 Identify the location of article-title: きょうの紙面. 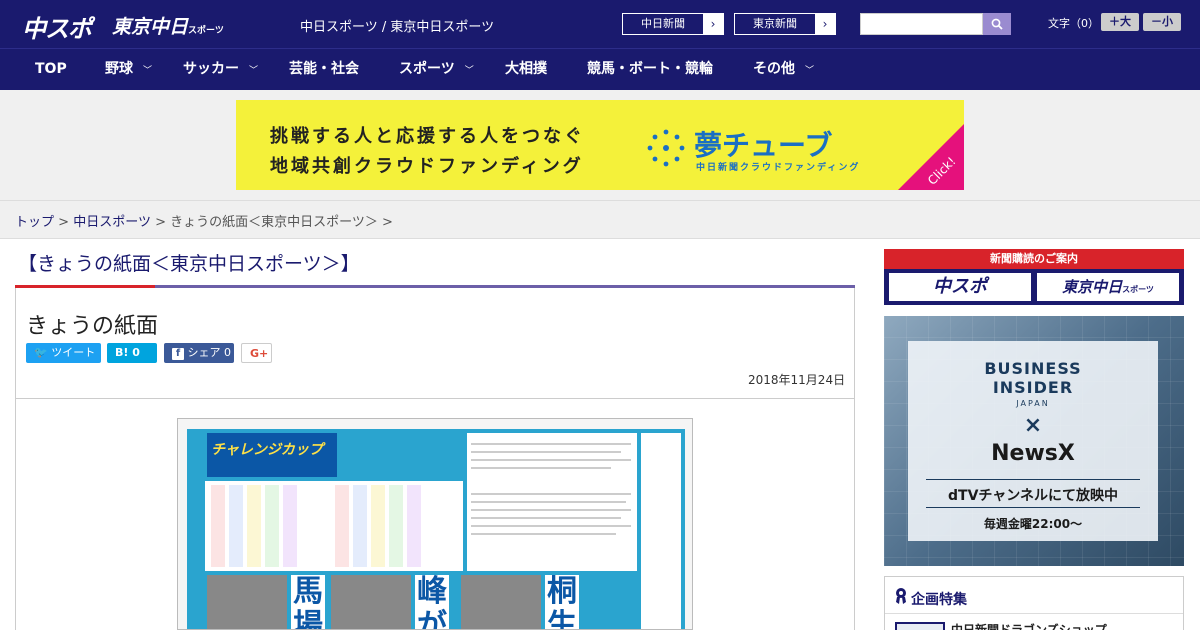
(92, 326).